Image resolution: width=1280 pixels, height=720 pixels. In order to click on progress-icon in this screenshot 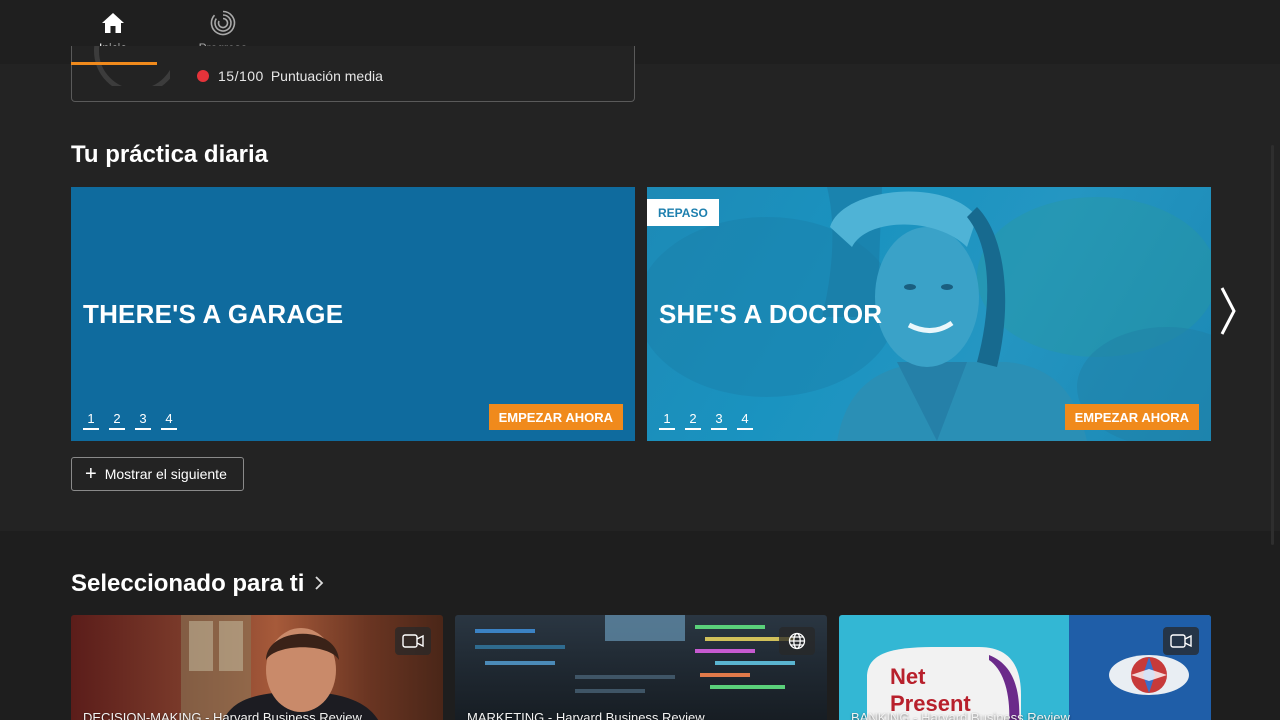, I will do `click(223, 23)`.